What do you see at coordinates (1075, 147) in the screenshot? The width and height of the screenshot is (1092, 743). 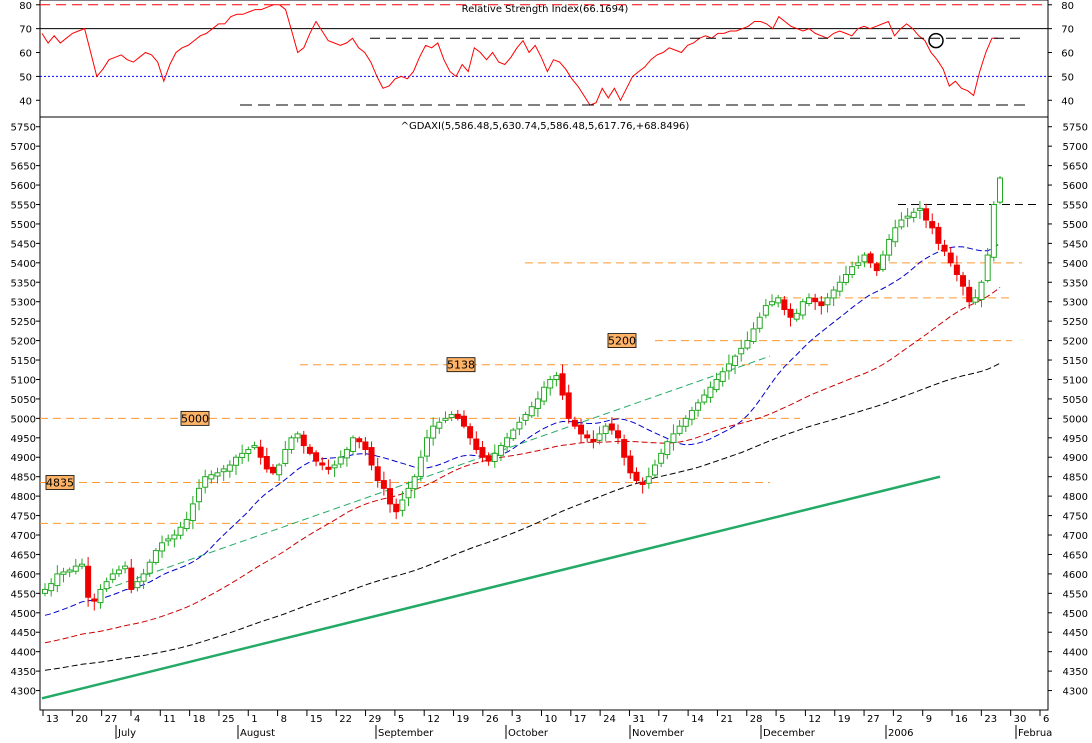 I see `price-tick-label: 5700` at bounding box center [1075, 147].